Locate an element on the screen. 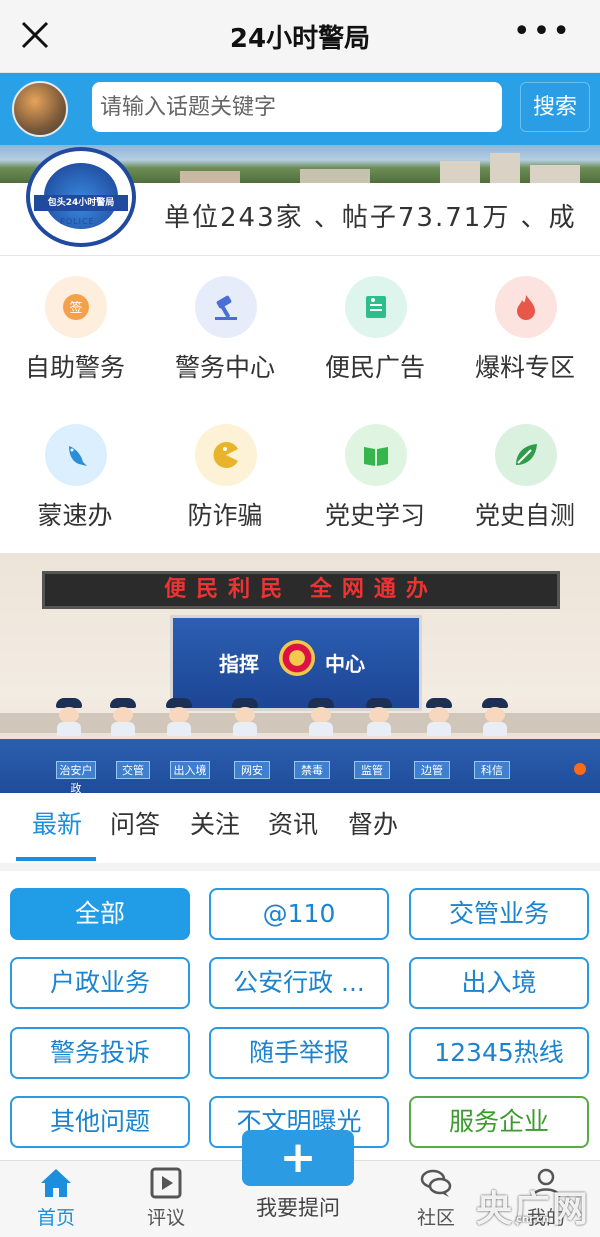  book-icon is located at coordinates (376, 455).